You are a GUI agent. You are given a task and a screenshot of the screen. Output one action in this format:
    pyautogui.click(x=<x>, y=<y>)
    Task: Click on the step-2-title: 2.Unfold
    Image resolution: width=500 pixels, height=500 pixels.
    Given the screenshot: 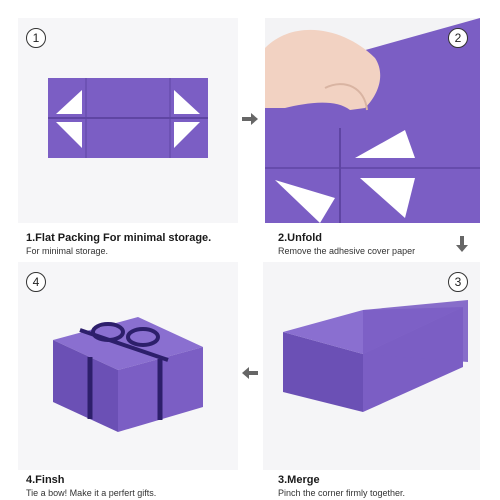 What is the action you would take?
    pyautogui.click(x=300, y=238)
    